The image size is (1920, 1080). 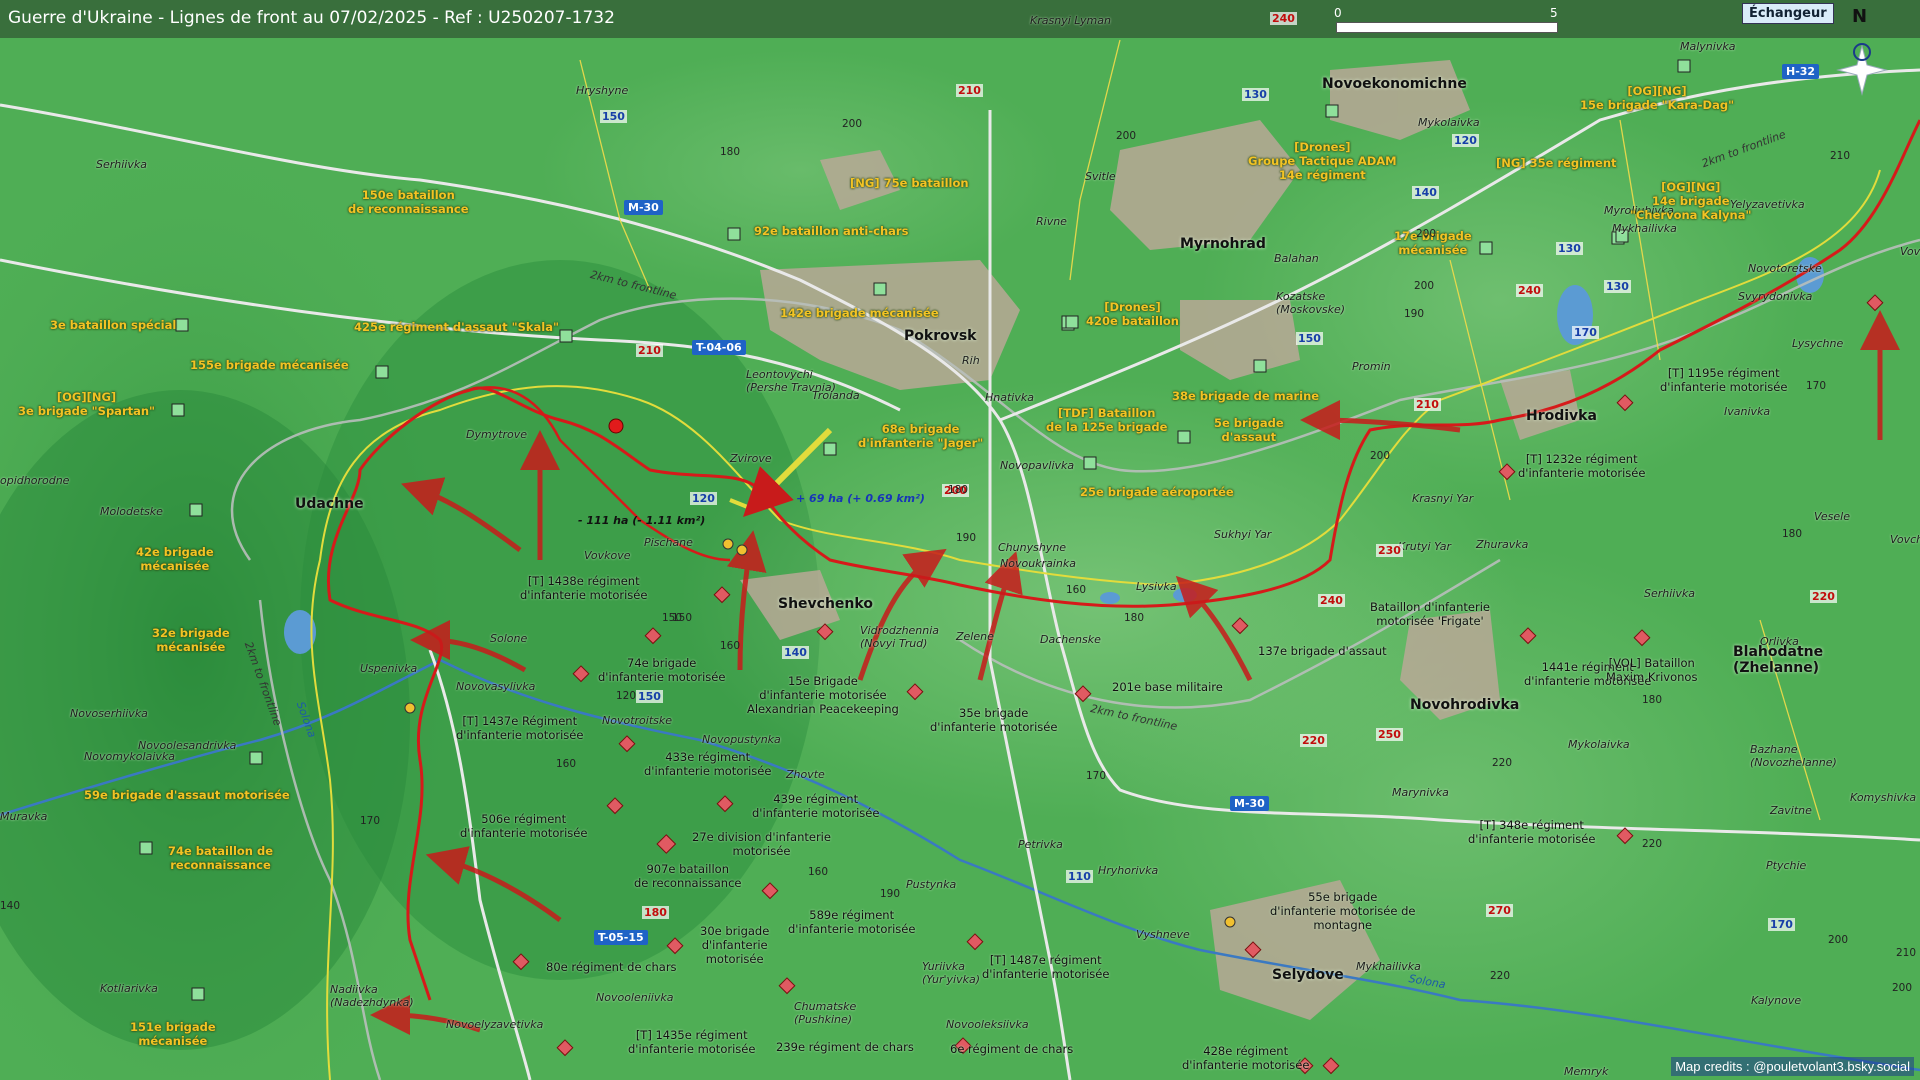 I want to click on echangeur-button: Échangeur, so click(x=1788, y=13).